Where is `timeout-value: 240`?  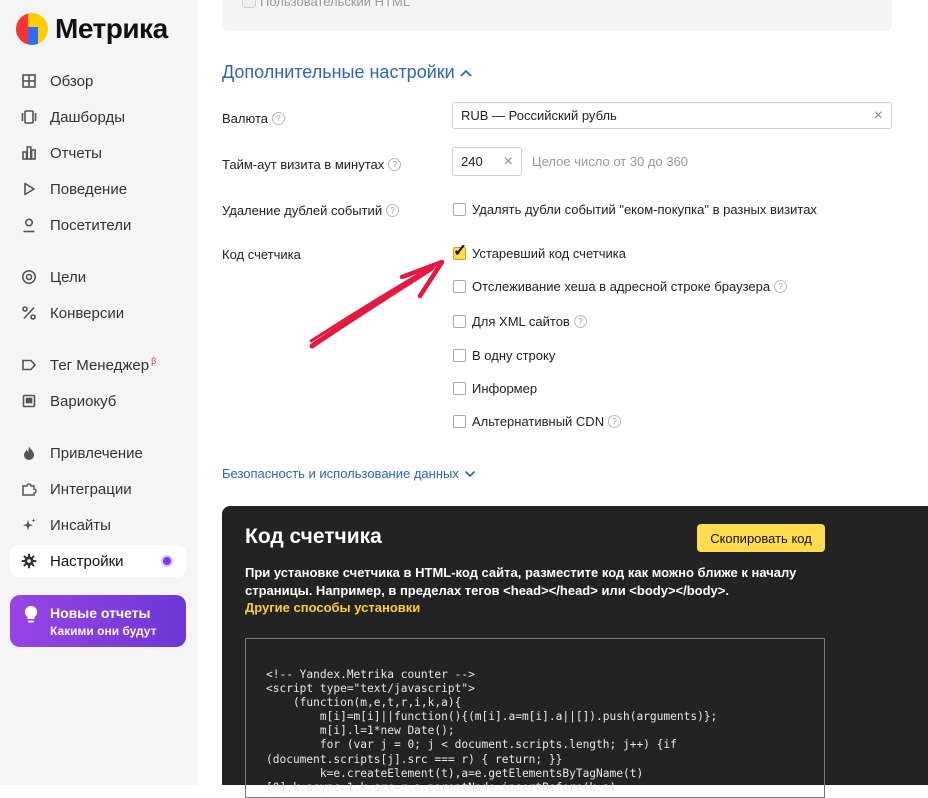
timeout-value: 240 is located at coordinates (472, 161).